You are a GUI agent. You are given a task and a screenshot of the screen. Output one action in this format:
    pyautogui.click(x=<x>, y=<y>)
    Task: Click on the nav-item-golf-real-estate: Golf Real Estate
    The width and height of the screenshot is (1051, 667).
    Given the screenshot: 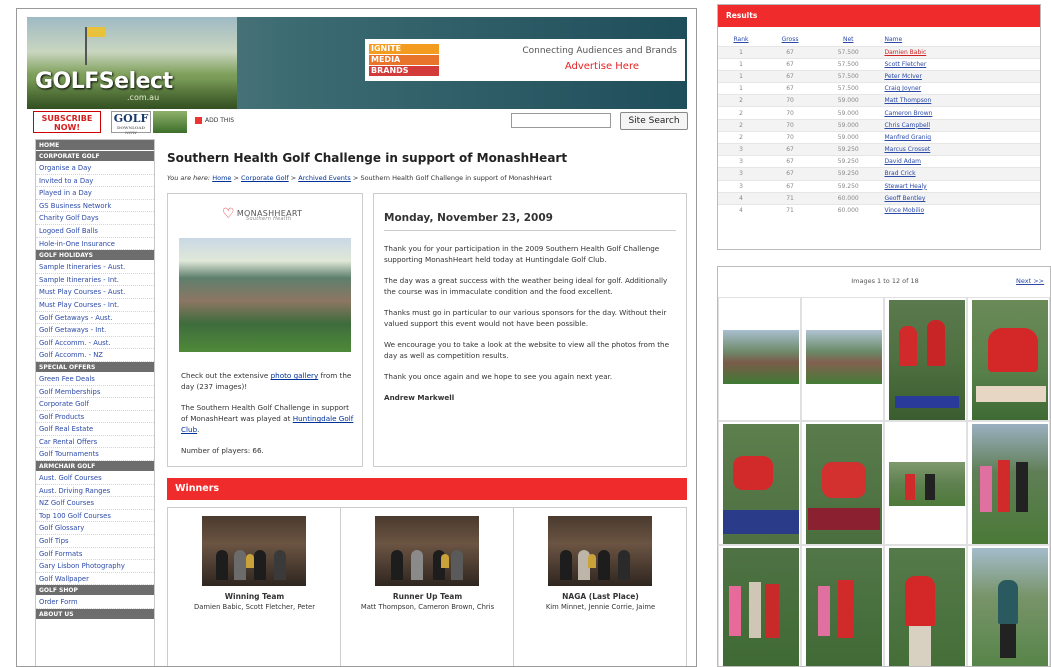 What is the action you would take?
    pyautogui.click(x=95, y=429)
    